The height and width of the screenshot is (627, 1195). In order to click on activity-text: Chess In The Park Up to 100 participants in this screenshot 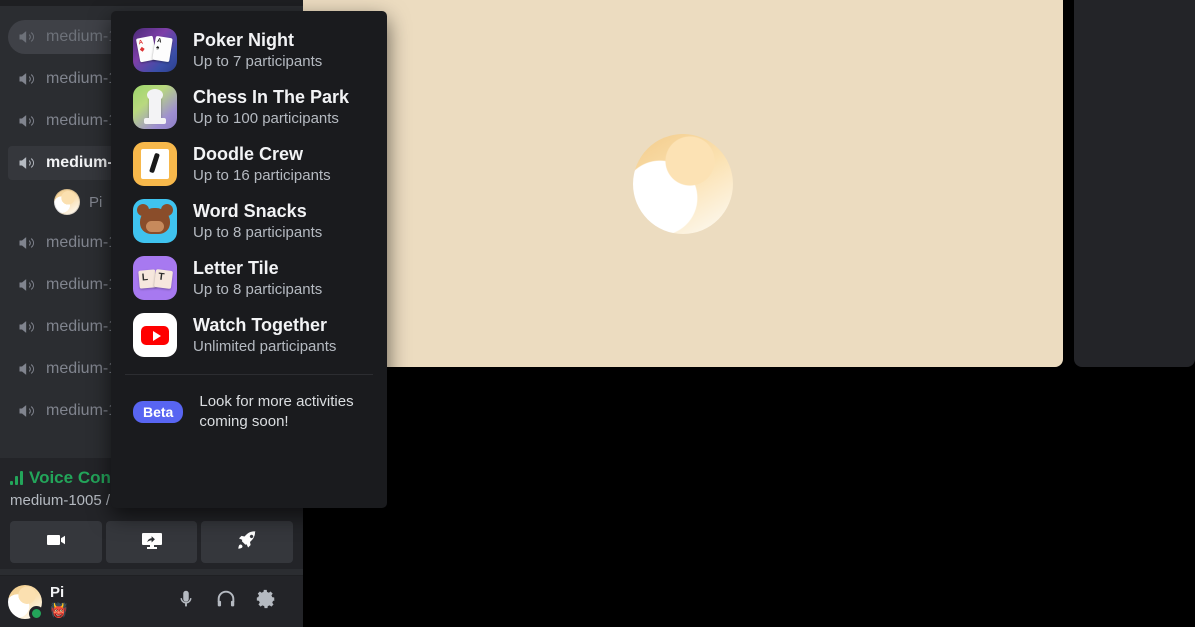, I will do `click(271, 107)`.